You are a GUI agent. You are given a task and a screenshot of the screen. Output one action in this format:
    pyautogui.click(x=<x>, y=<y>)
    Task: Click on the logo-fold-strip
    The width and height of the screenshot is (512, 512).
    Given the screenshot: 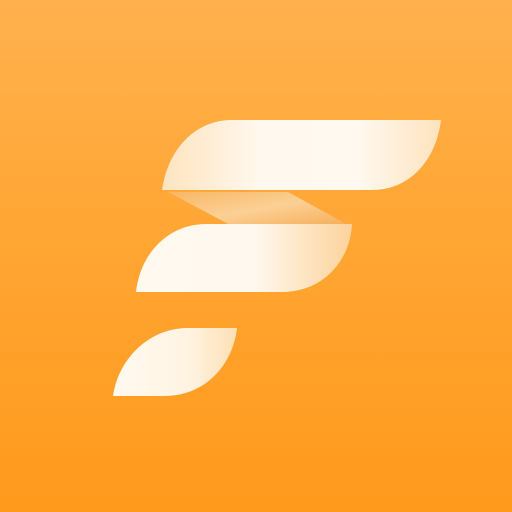 What is the action you would take?
    pyautogui.click(x=259, y=209)
    